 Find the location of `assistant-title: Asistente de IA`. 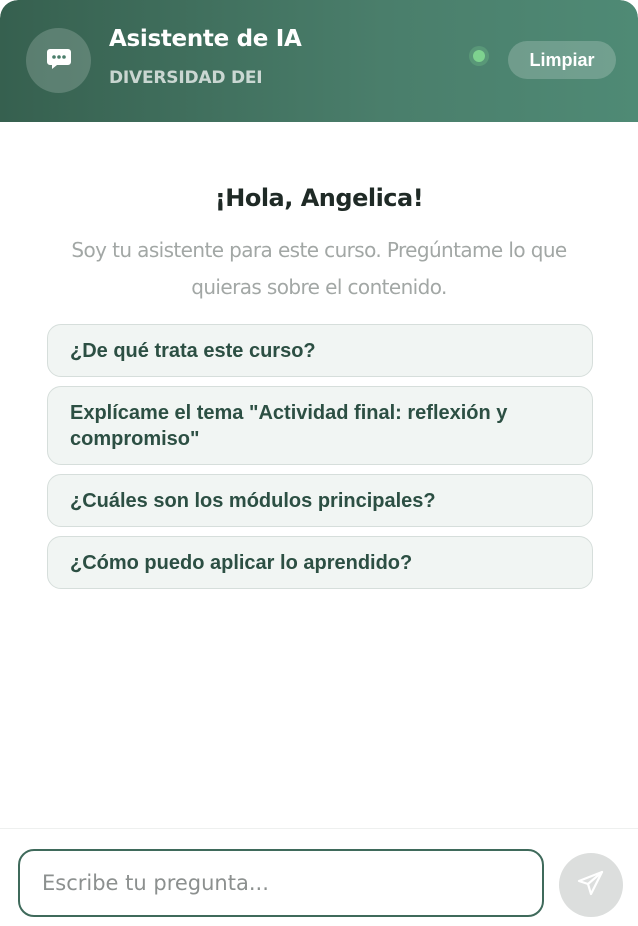

assistant-title: Asistente de IA is located at coordinates (205, 39).